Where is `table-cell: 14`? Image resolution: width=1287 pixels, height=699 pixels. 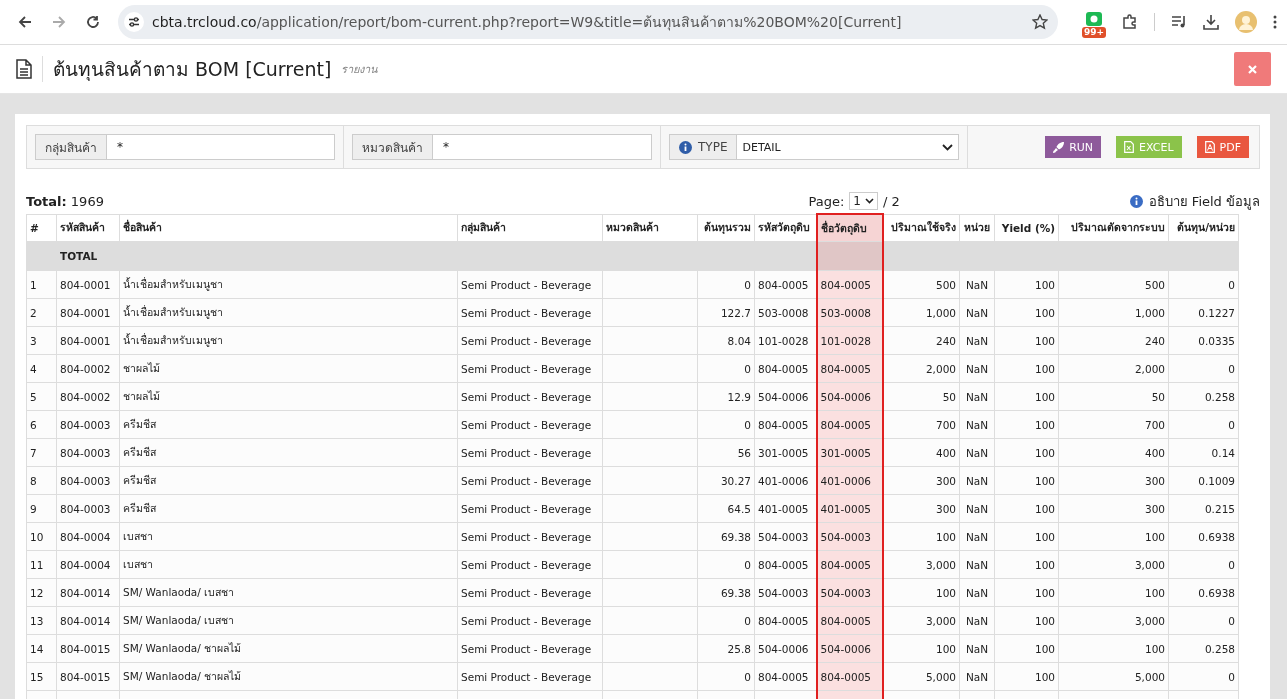
table-cell: 14 is located at coordinates (41, 648).